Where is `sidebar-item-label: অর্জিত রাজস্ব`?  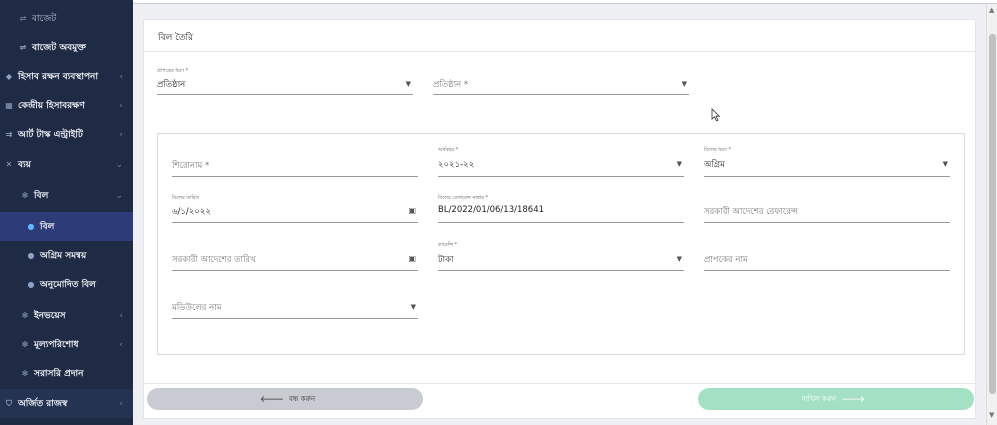
sidebar-item-label: অর্জিত রাজস্ব is located at coordinates (43, 404).